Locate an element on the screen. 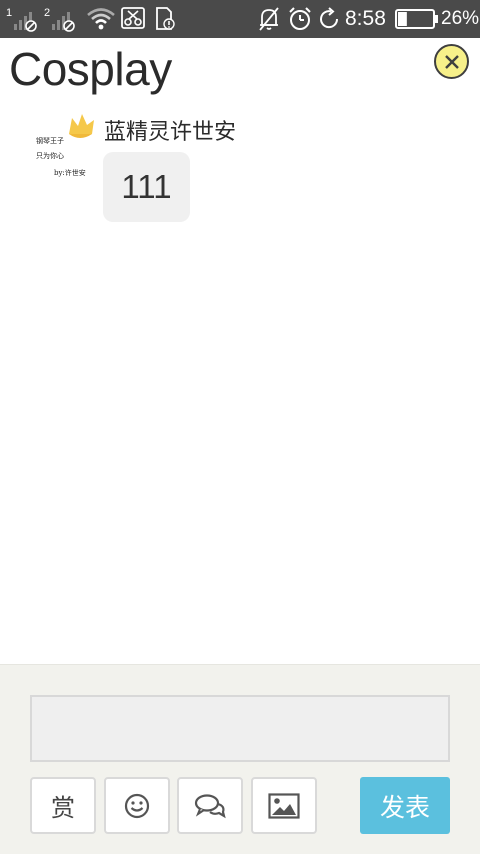 The image size is (480, 854). signal-sim2-icon: 2 is located at coordinates (61, 19).